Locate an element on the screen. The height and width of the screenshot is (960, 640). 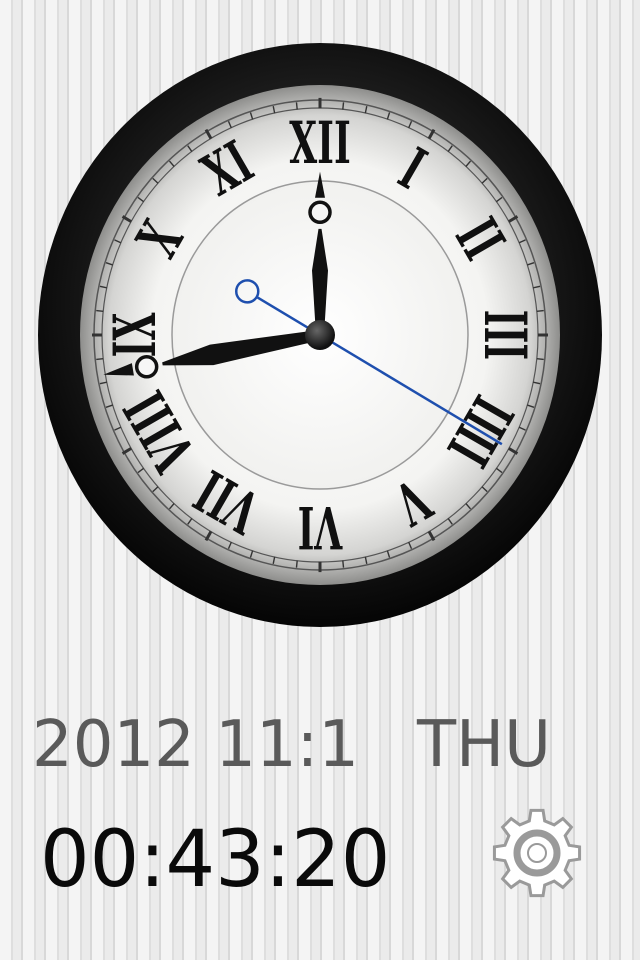
numeral-iii: III is located at coordinates (503, 335).